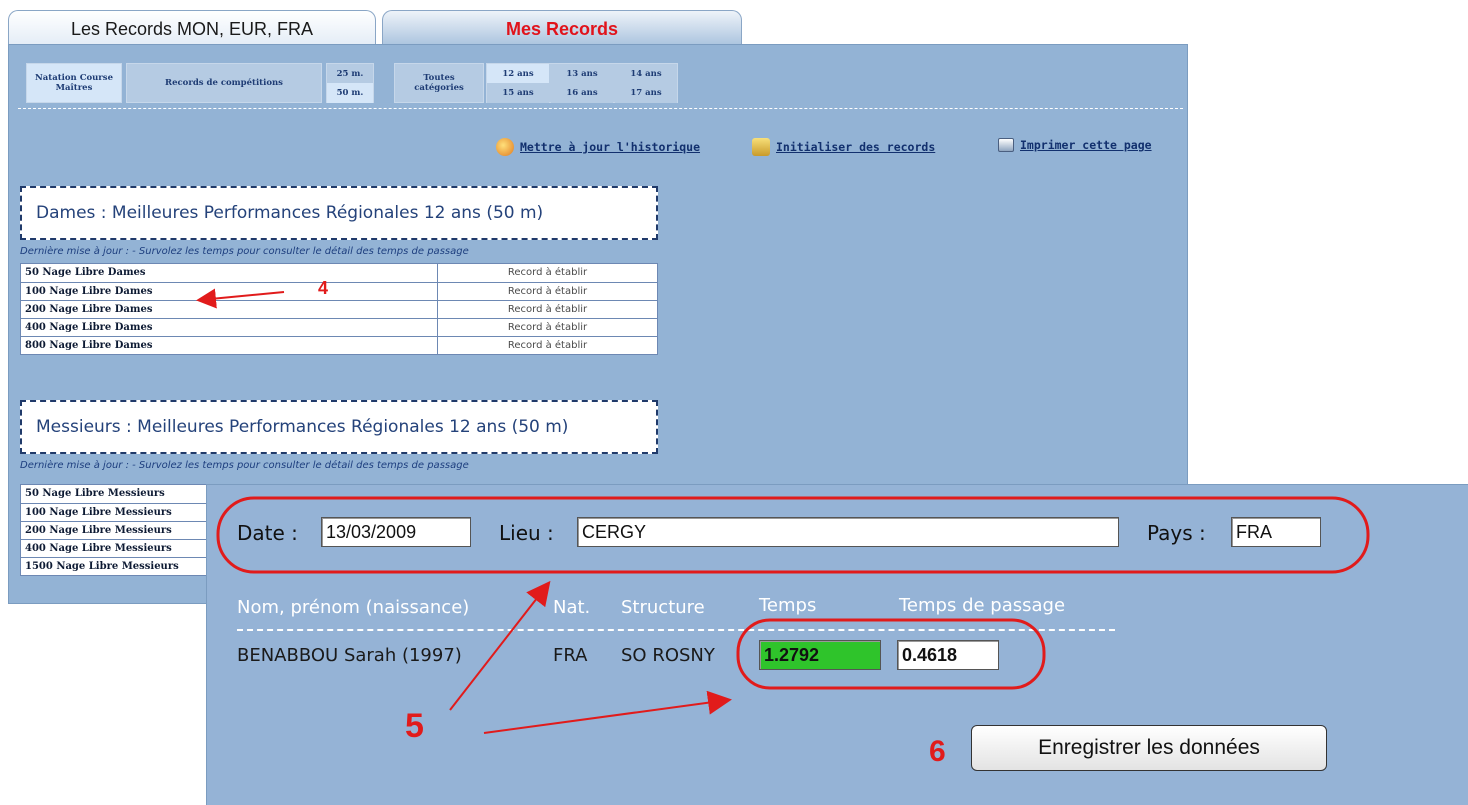 Image resolution: width=1468 pixels, height=805 pixels. I want to click on printer-icon, so click(1006, 145).